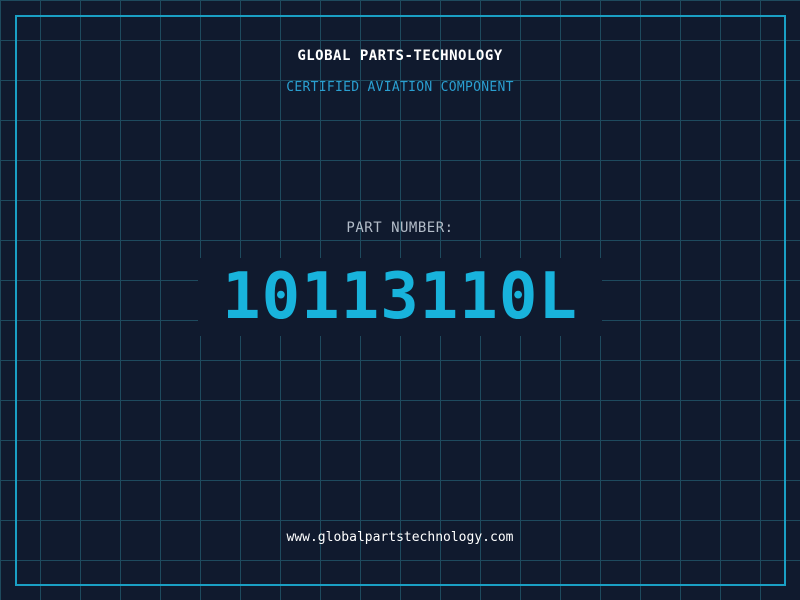 The width and height of the screenshot is (800, 600). Describe the element at coordinates (400, 228) in the screenshot. I see `part-number-label: PART NUMBER:` at that location.